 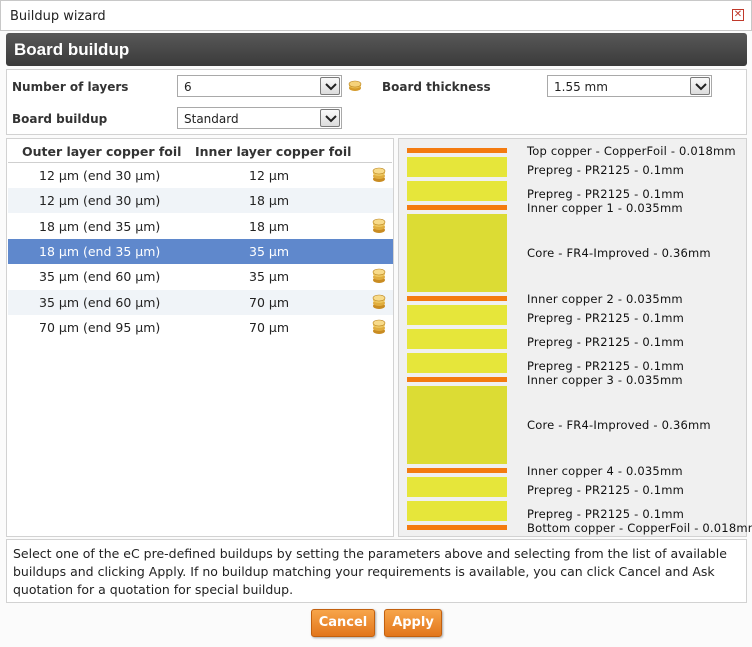 What do you see at coordinates (605, 380) in the screenshot?
I see `stackup-layer-label: Inner copper 3 - 0.035mm` at bounding box center [605, 380].